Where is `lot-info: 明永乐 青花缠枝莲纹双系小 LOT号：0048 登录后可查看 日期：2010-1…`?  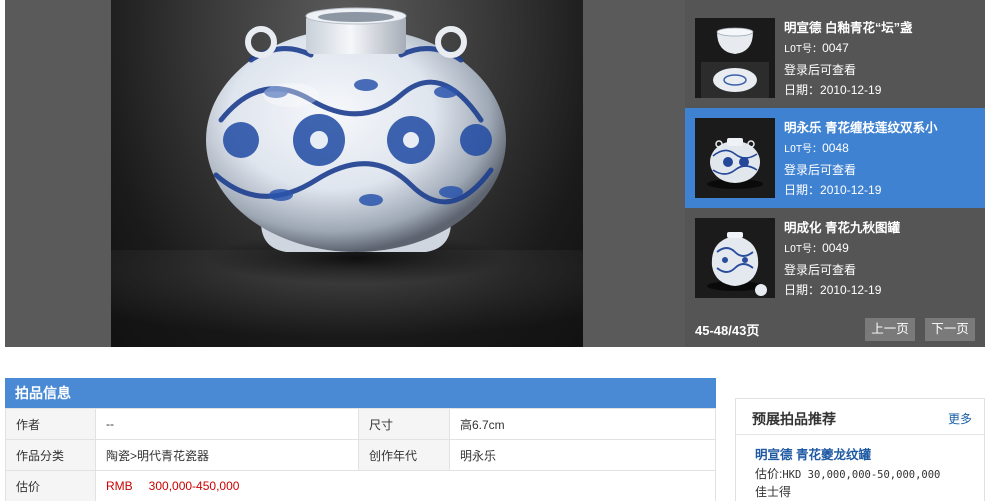
lot-info: 明永乐 青花缠枝莲纹双系小 LOT号：0048 登录后可查看 日期：2010-1… is located at coordinates (884, 159).